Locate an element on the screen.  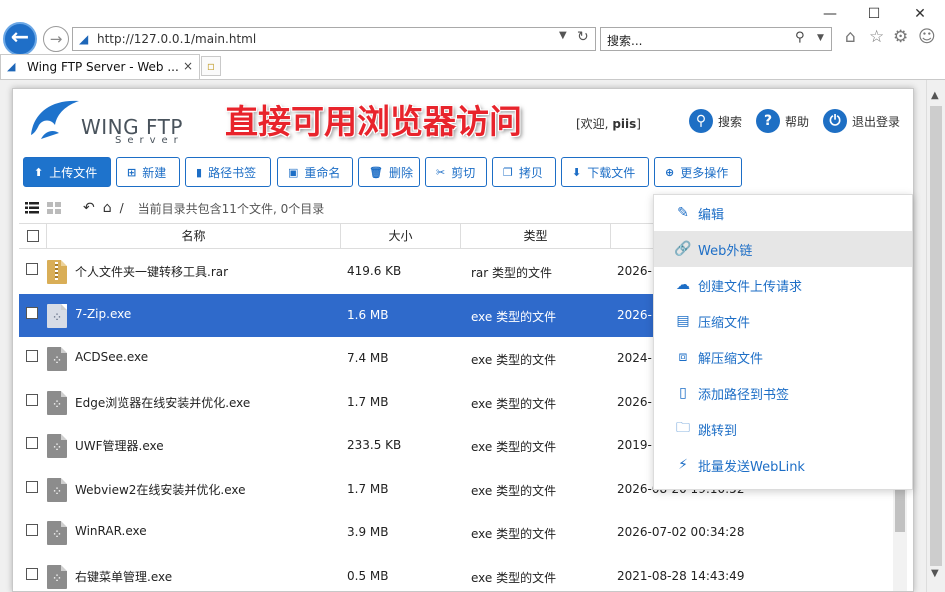
rename-button: ▣ 重命名 is located at coordinates (315, 172).